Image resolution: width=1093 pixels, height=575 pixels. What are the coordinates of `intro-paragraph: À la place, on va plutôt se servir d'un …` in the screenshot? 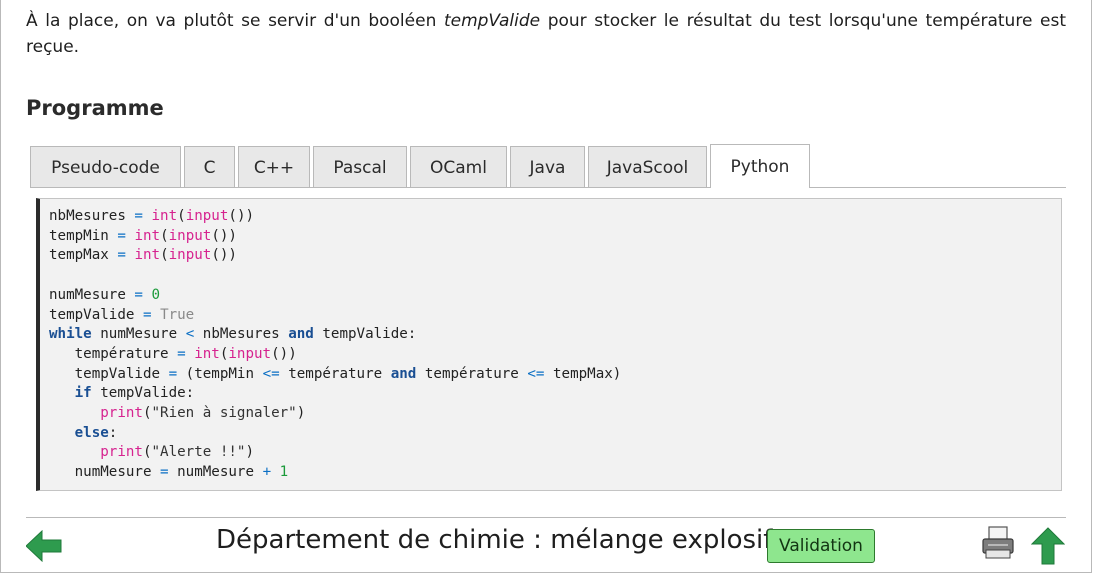 It's located at (546, 34).